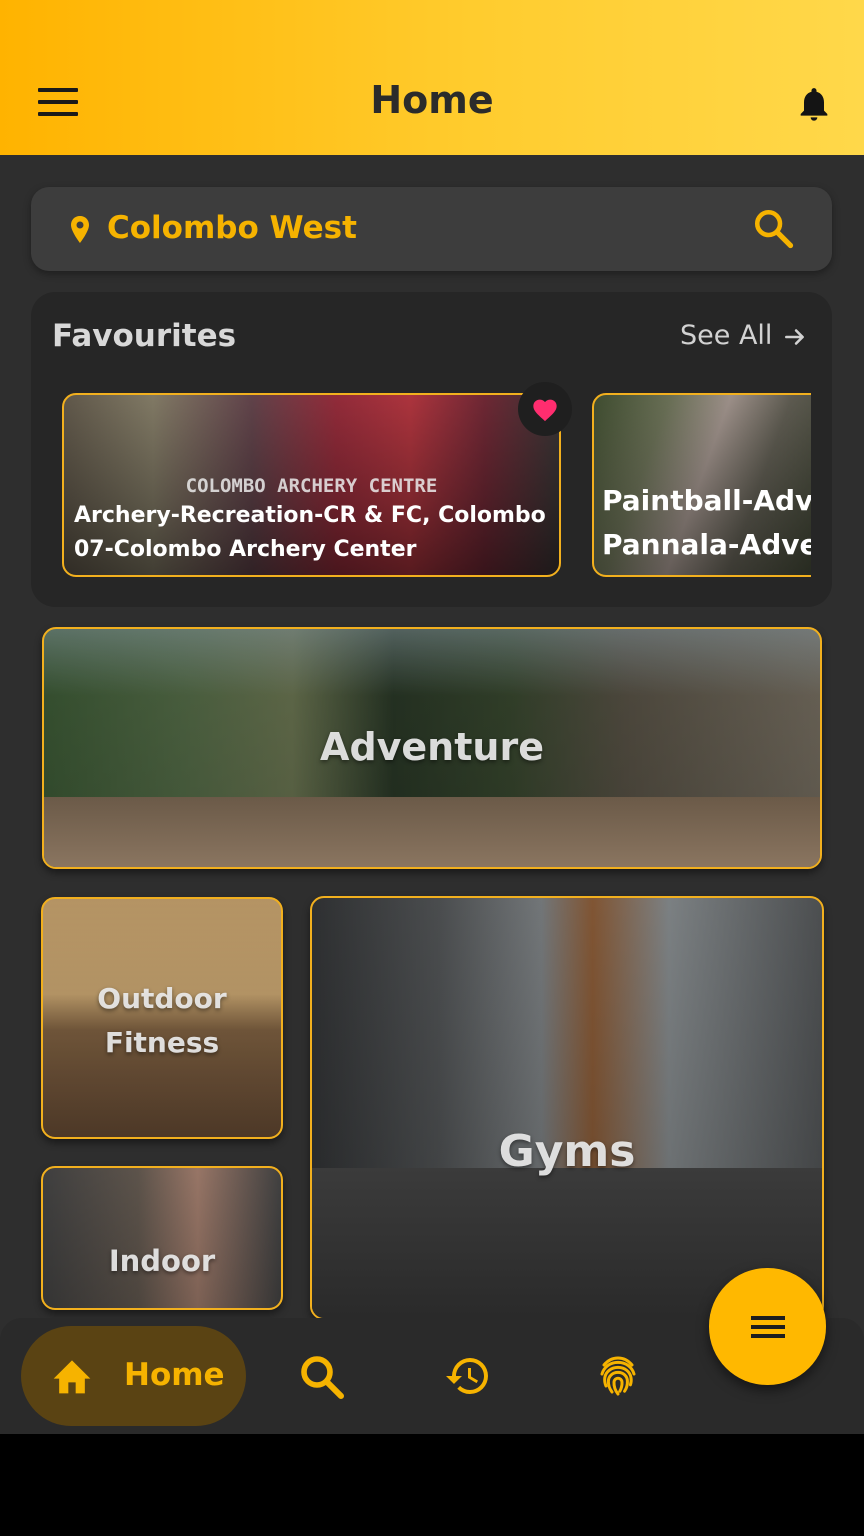 The height and width of the screenshot is (1536, 864). I want to click on category-tile-indoor: Indoor, so click(162, 1238).